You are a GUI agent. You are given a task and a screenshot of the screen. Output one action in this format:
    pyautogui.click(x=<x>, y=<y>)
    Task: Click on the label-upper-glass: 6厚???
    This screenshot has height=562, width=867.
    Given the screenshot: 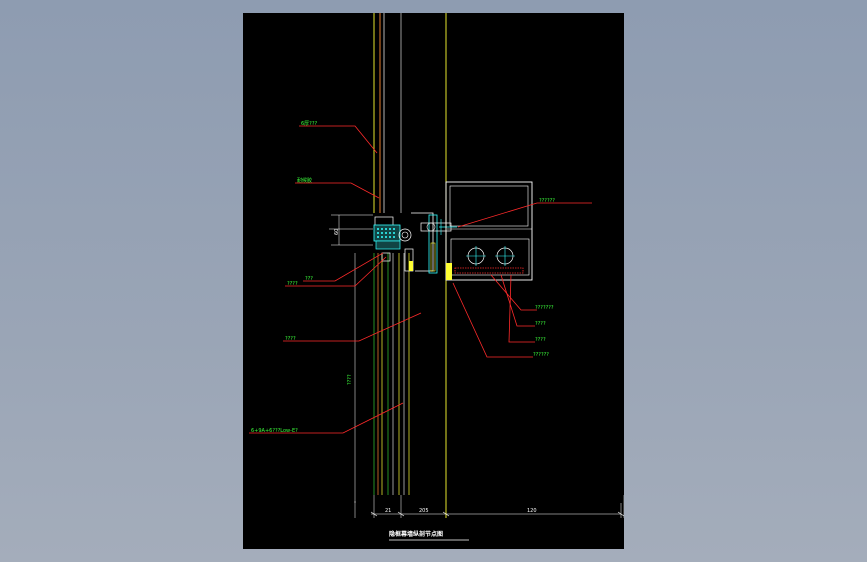 What is the action you would take?
    pyautogui.click(x=309, y=124)
    